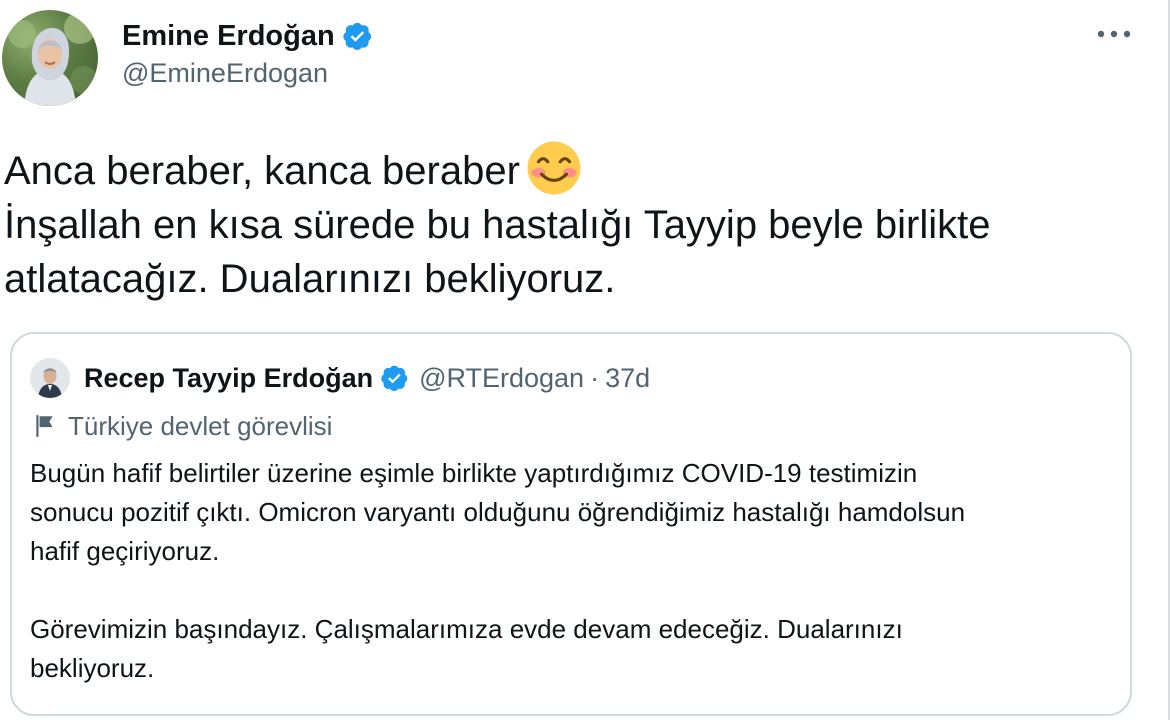 This screenshot has height=720, width=1170. I want to click on tweet-text-line-1: Anca beraber, kanca beraber, so click(262, 171).